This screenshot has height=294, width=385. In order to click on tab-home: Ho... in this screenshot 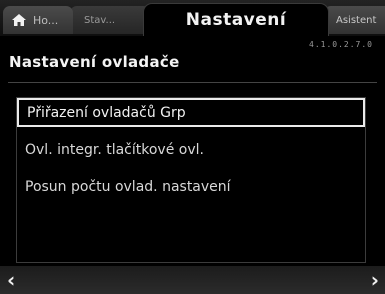, I will do `click(38, 20)`.